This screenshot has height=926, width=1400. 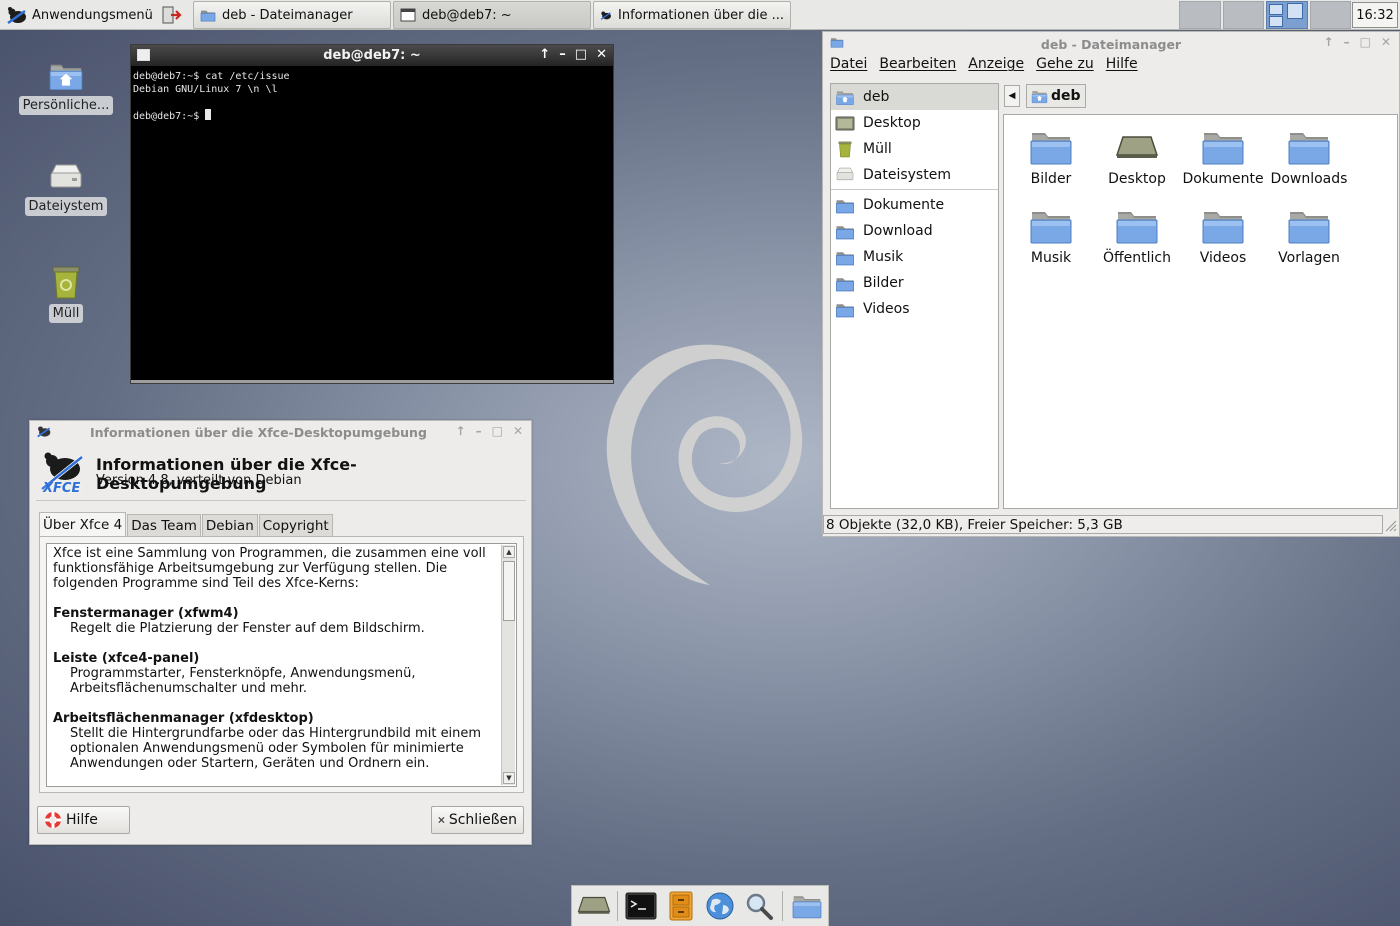 What do you see at coordinates (509, 591) in the screenshot?
I see `scroll-thumb` at bounding box center [509, 591].